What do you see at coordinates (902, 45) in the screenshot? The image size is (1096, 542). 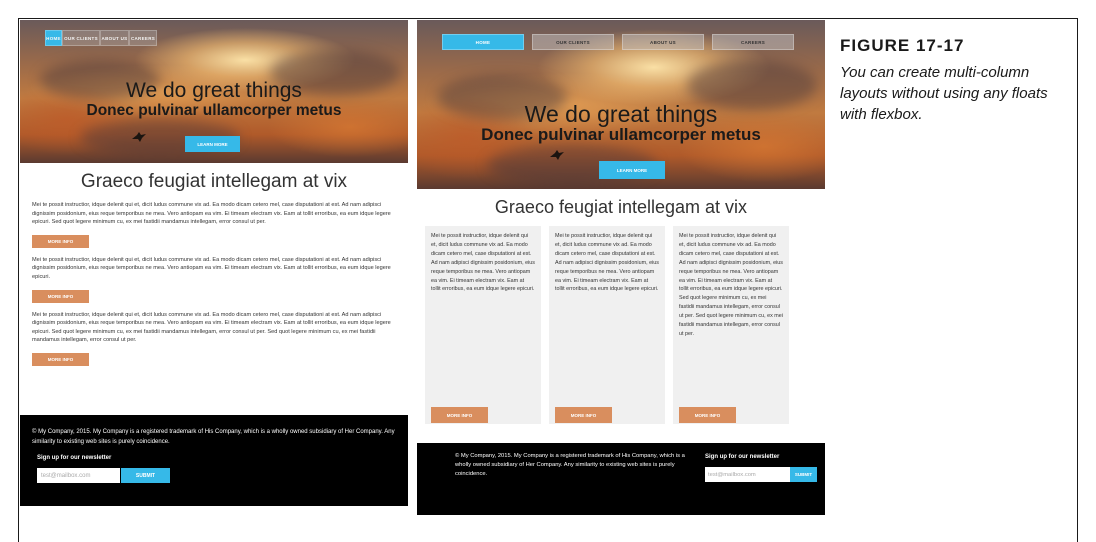 I see `figure-title: FIGURE 17-17` at bounding box center [902, 45].